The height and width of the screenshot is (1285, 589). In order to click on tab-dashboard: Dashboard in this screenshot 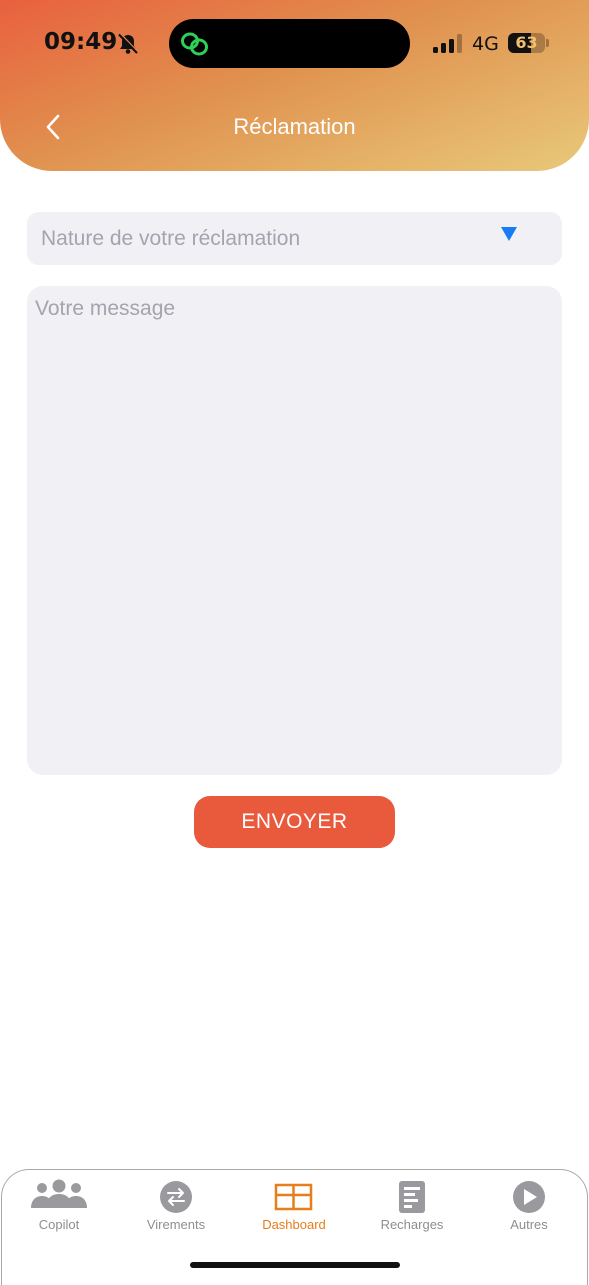, I will do `click(294, 1208)`.